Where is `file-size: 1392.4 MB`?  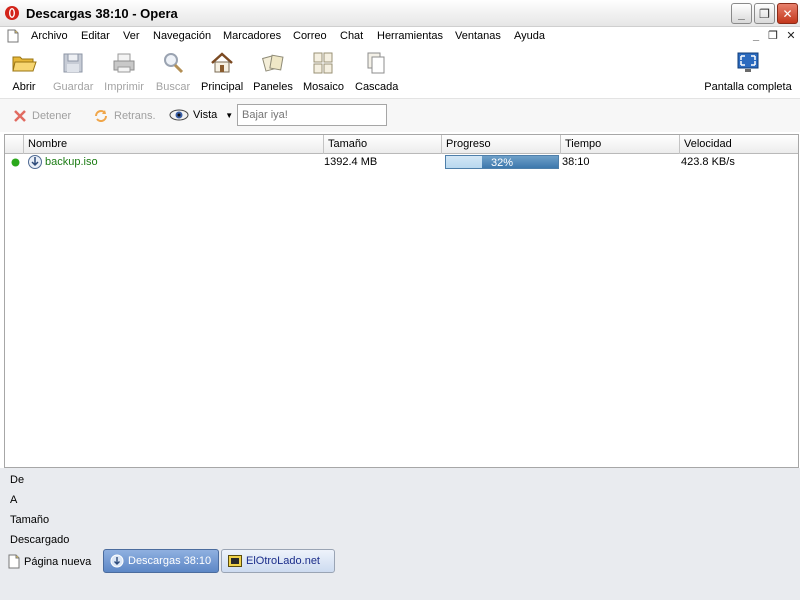 file-size: 1392.4 MB is located at coordinates (351, 162).